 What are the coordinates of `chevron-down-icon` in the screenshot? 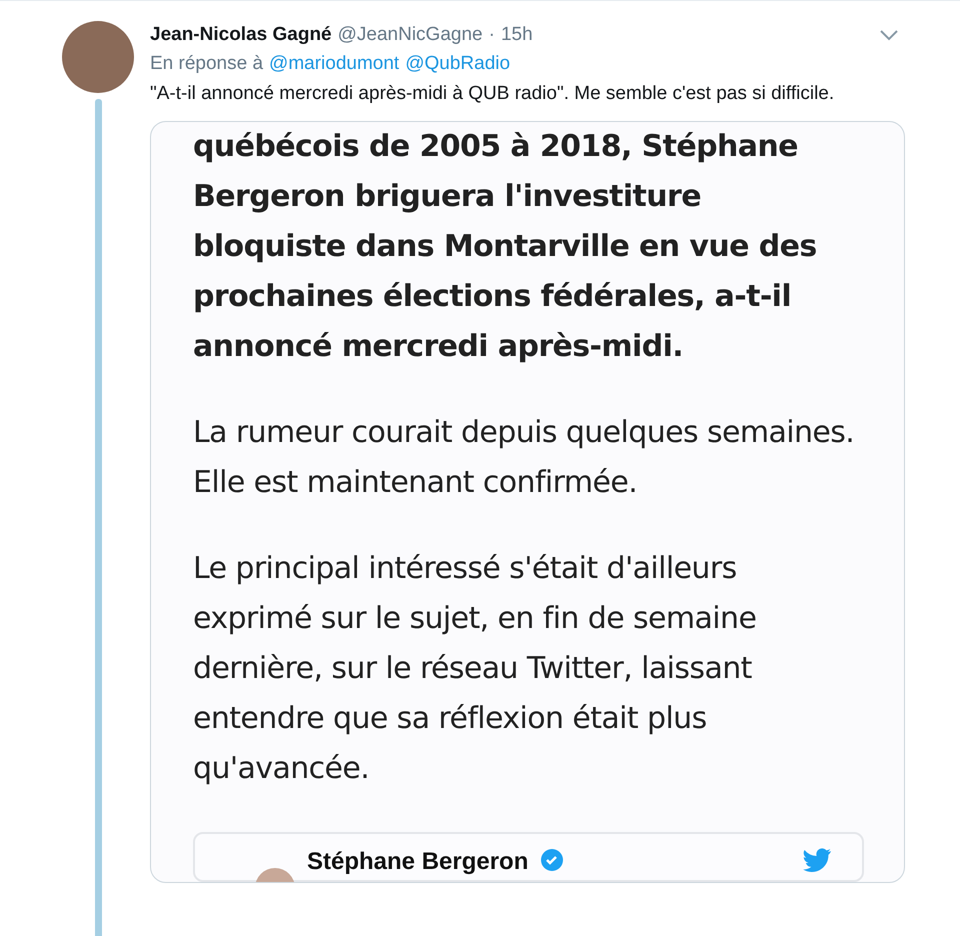 It's located at (889, 35).